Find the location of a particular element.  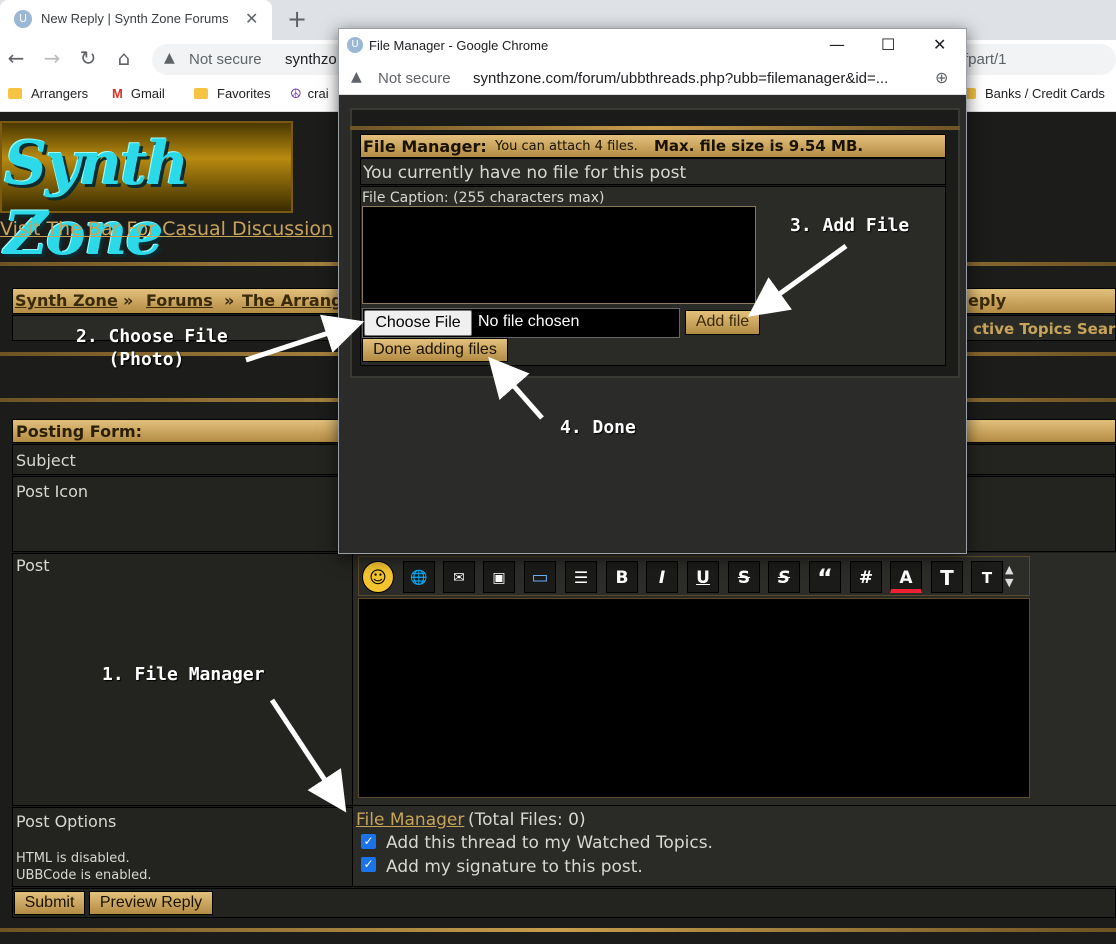

popup-title: File Manager - Google Chrome is located at coordinates (459, 45).